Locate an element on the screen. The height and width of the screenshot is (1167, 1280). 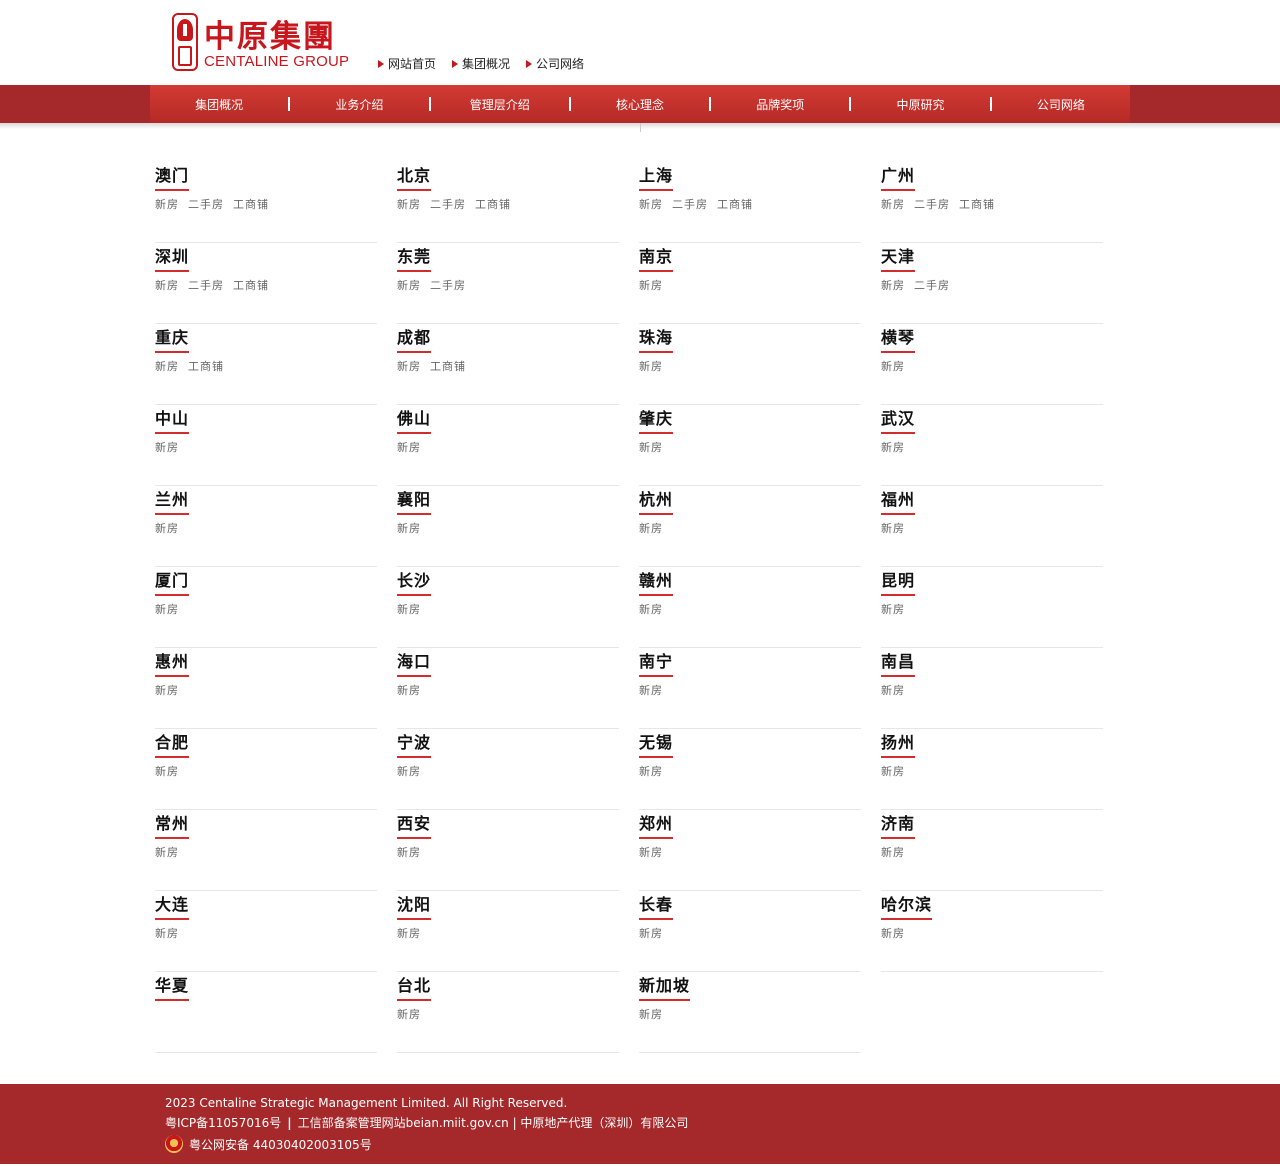
nav-item: 业务介绍 is located at coordinates (359, 104).